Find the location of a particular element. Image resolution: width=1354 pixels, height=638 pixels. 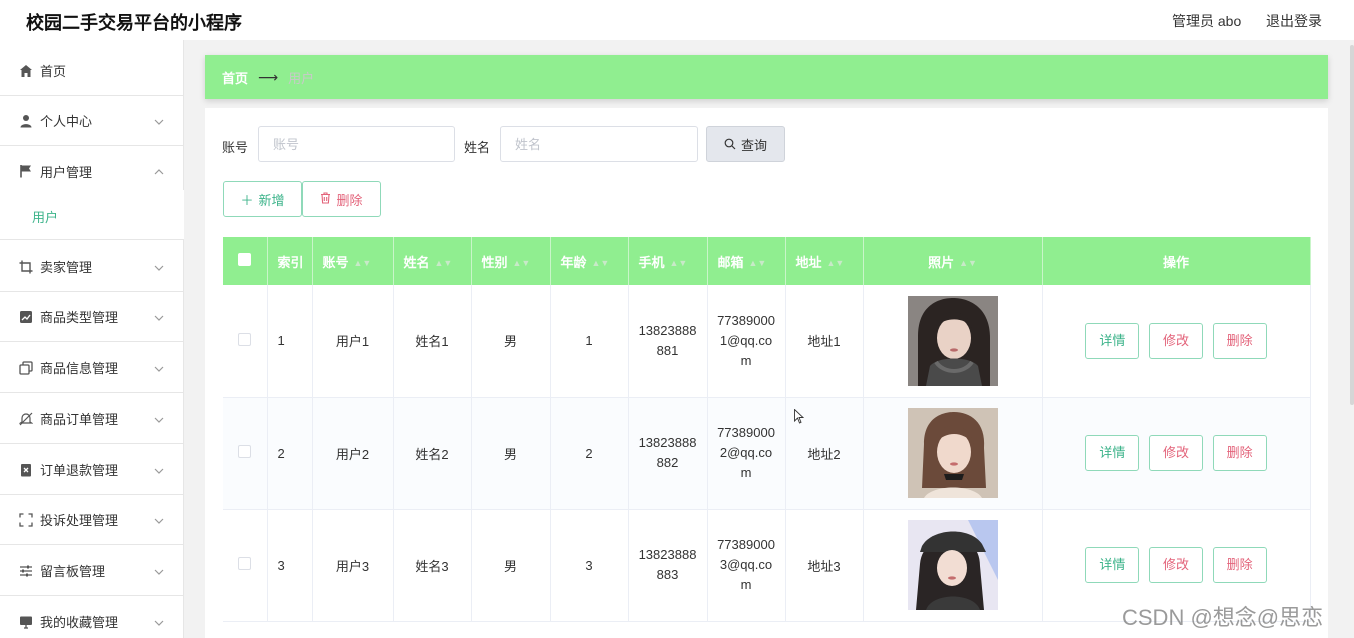

sidebar-item-label: 个人中心 is located at coordinates (66, 121).